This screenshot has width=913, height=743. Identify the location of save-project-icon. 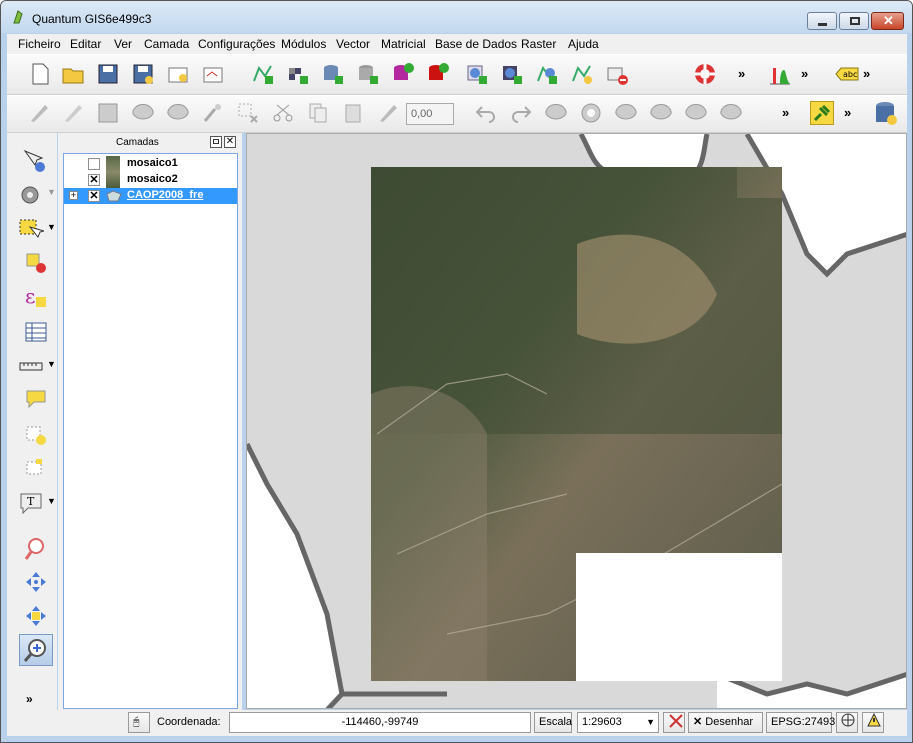
(108, 74).